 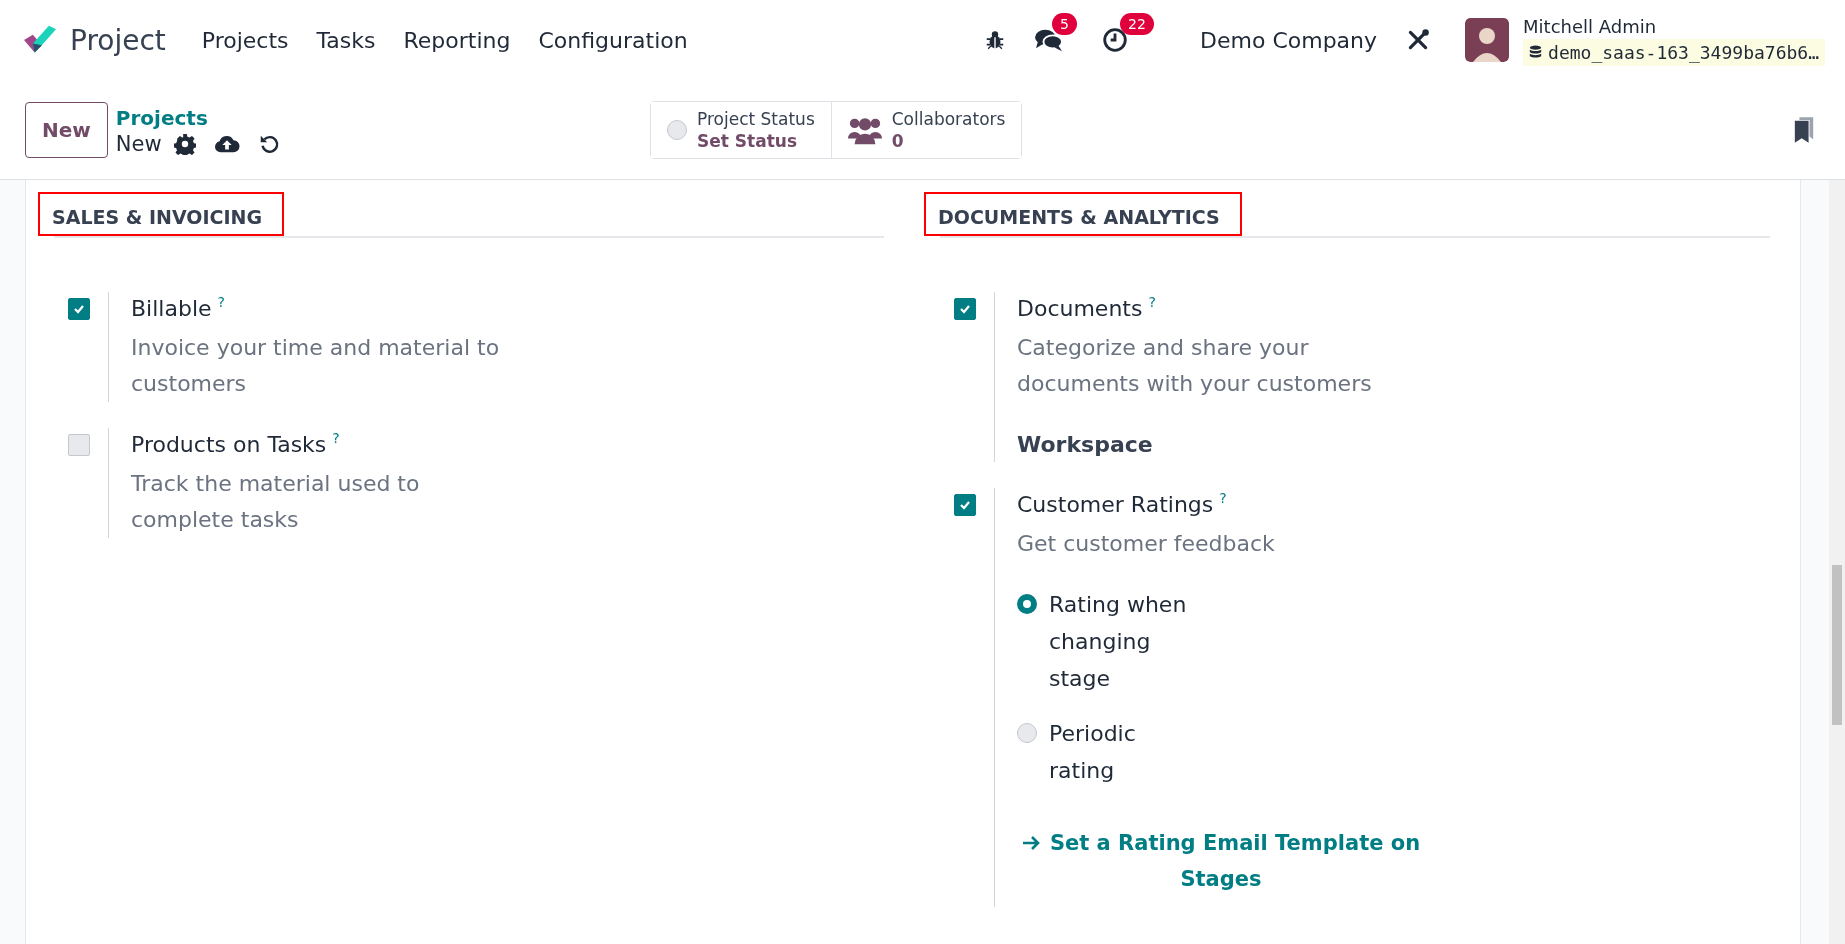 What do you see at coordinates (898, 140) in the screenshot?
I see `stat-value: 0` at bounding box center [898, 140].